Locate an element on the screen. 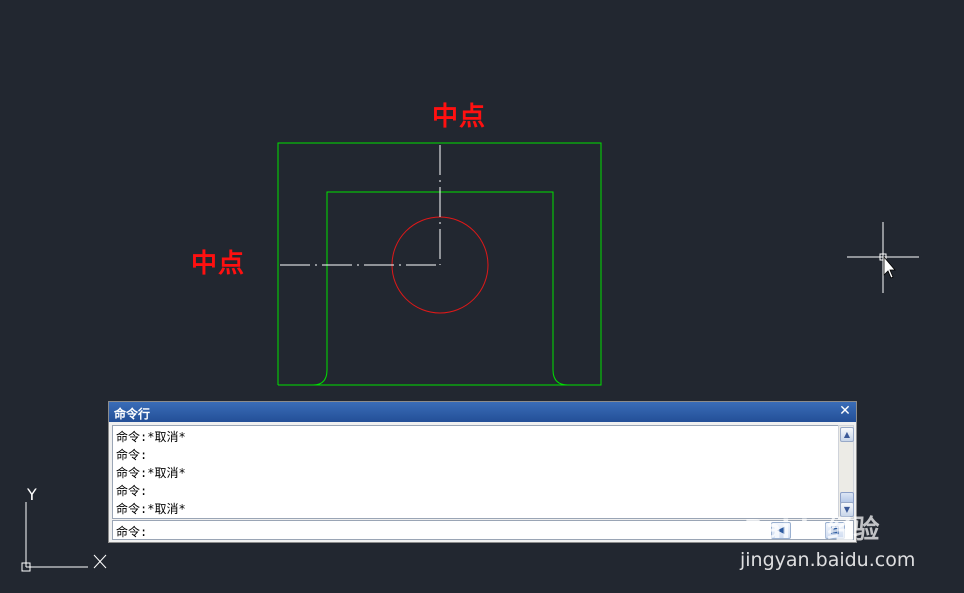 The image size is (964, 593). command-prompt: 命令: is located at coordinates (132, 532).